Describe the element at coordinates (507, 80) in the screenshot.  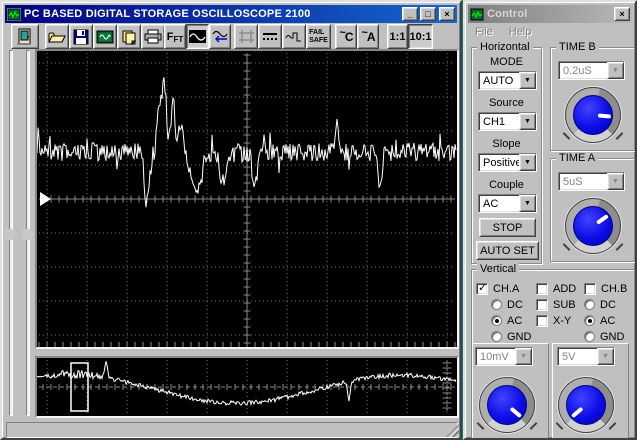
I see `mode-select: AUTO ▼` at that location.